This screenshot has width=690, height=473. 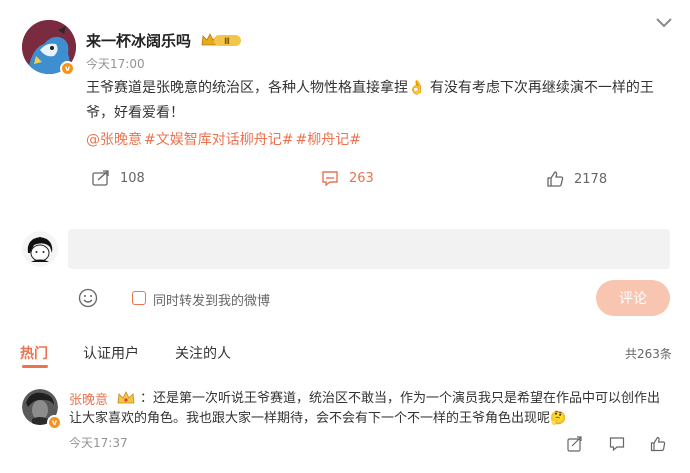 I want to click on repost-checkbox, so click(x=139, y=298).